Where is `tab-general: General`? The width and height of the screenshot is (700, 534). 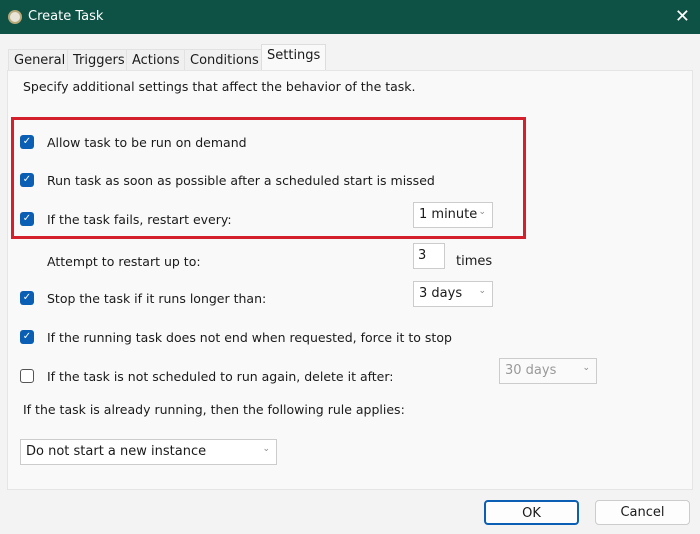 tab-general: General is located at coordinates (40, 60).